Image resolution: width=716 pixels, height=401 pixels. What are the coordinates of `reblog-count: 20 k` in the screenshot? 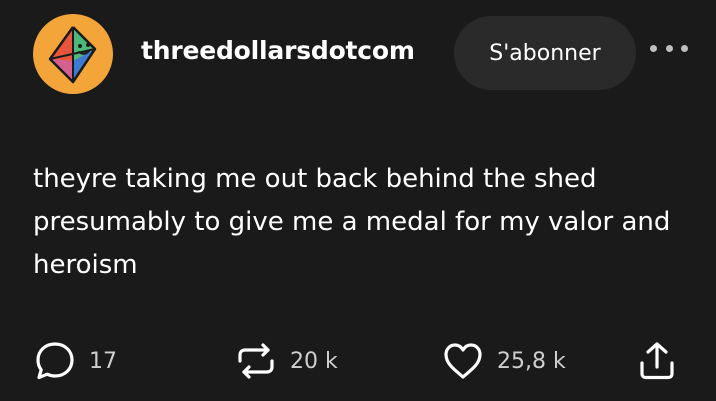 It's located at (314, 361).